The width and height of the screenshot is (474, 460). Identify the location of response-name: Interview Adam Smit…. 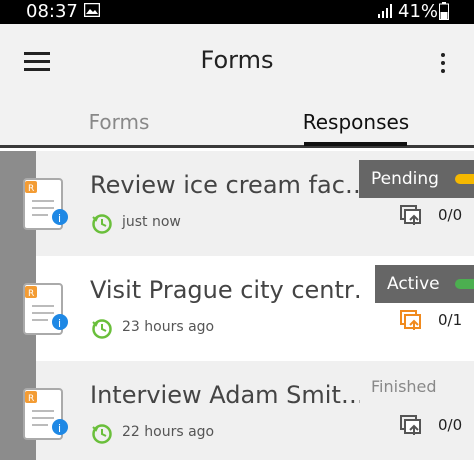
(225, 395).